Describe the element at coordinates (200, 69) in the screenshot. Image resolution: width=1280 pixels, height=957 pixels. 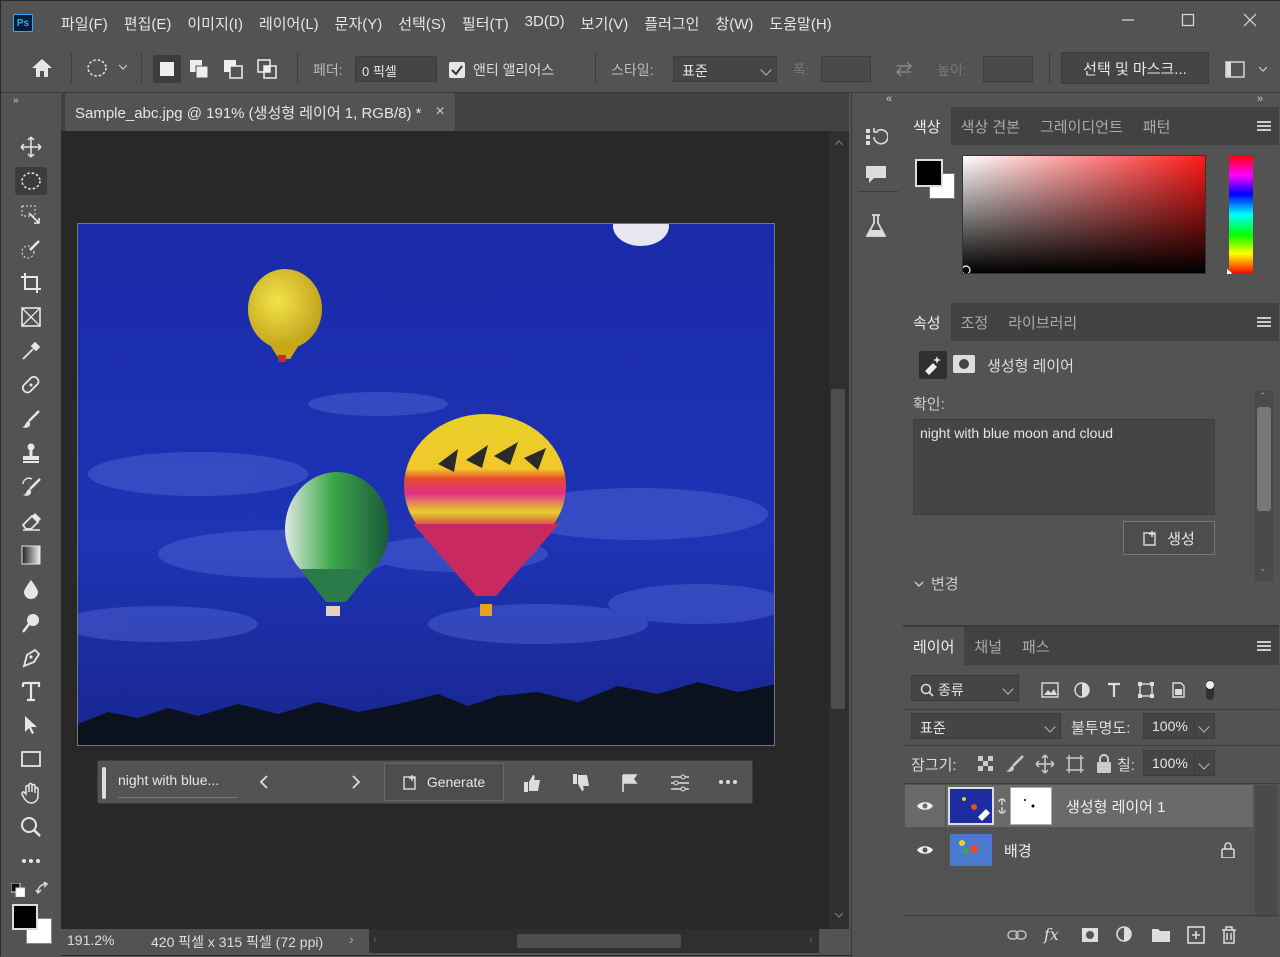
I see `add-to-selection-icon` at that location.